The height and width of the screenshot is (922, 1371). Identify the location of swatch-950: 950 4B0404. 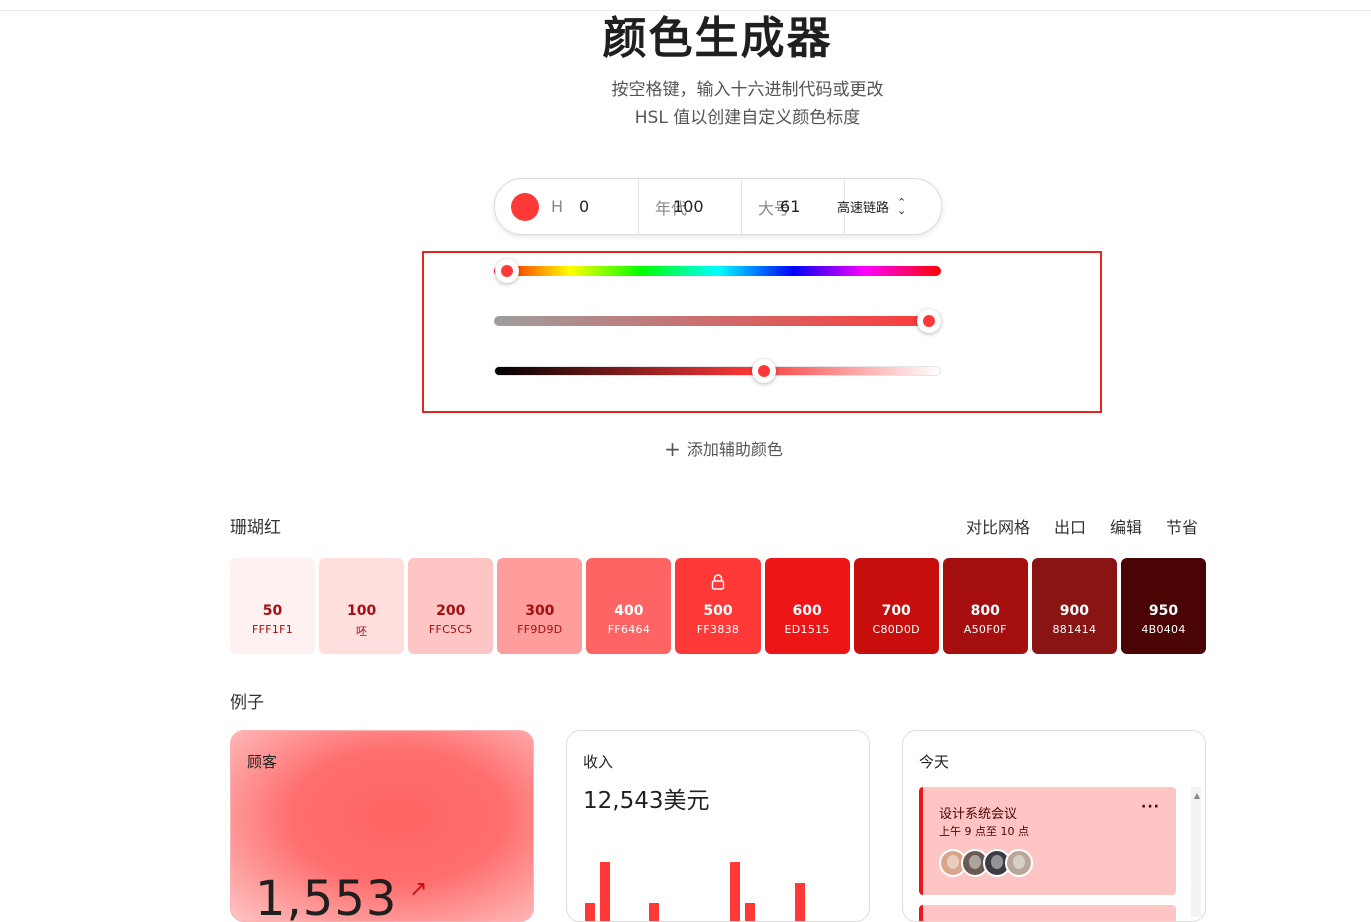
(1163, 606).